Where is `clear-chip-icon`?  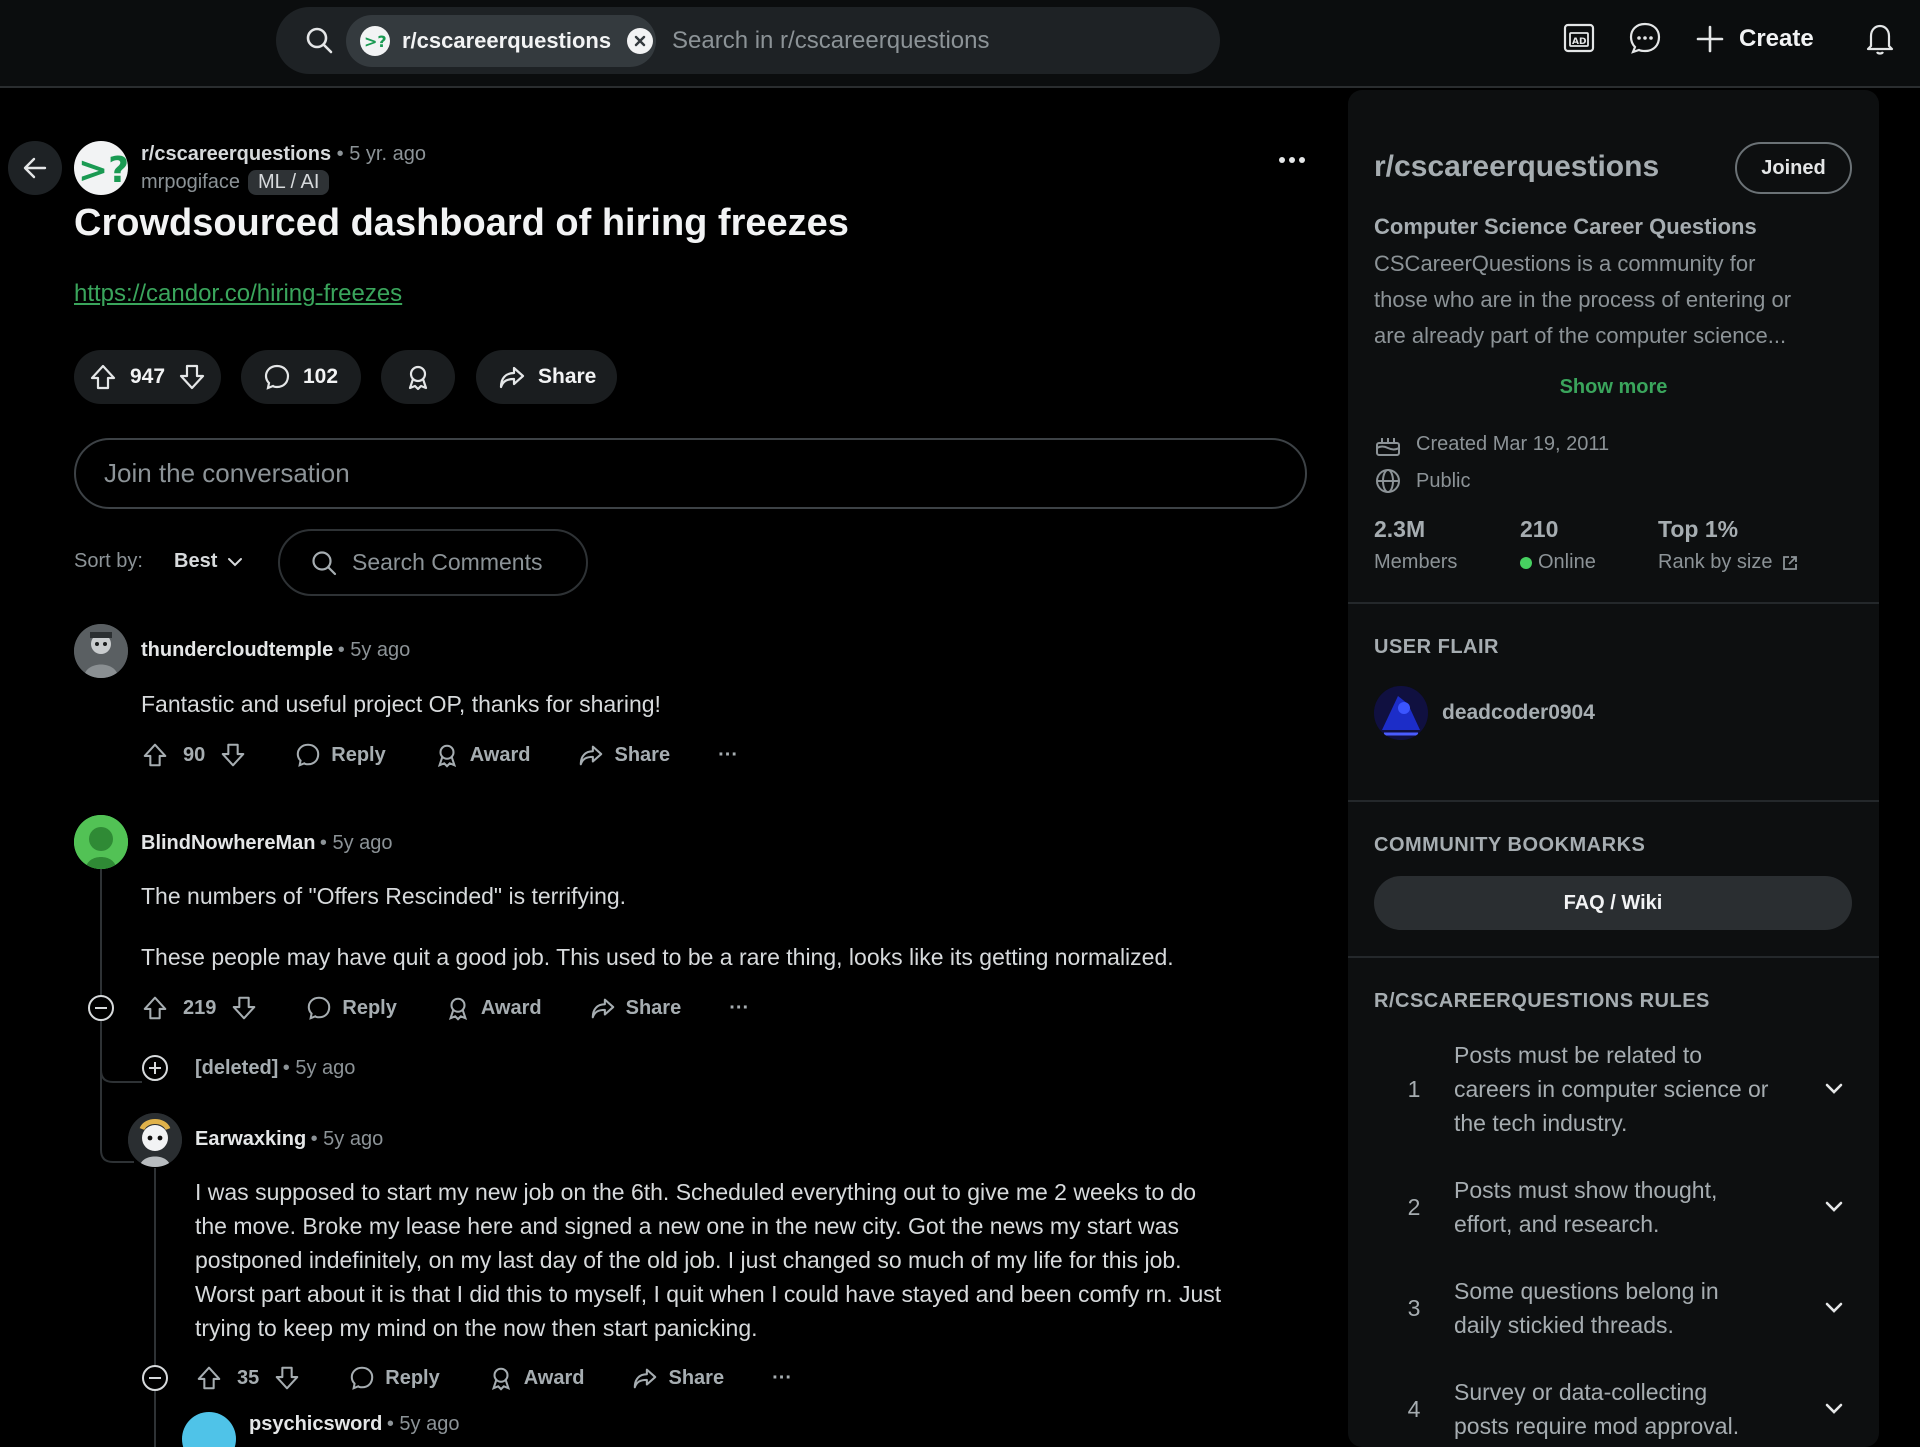 clear-chip-icon is located at coordinates (640, 41).